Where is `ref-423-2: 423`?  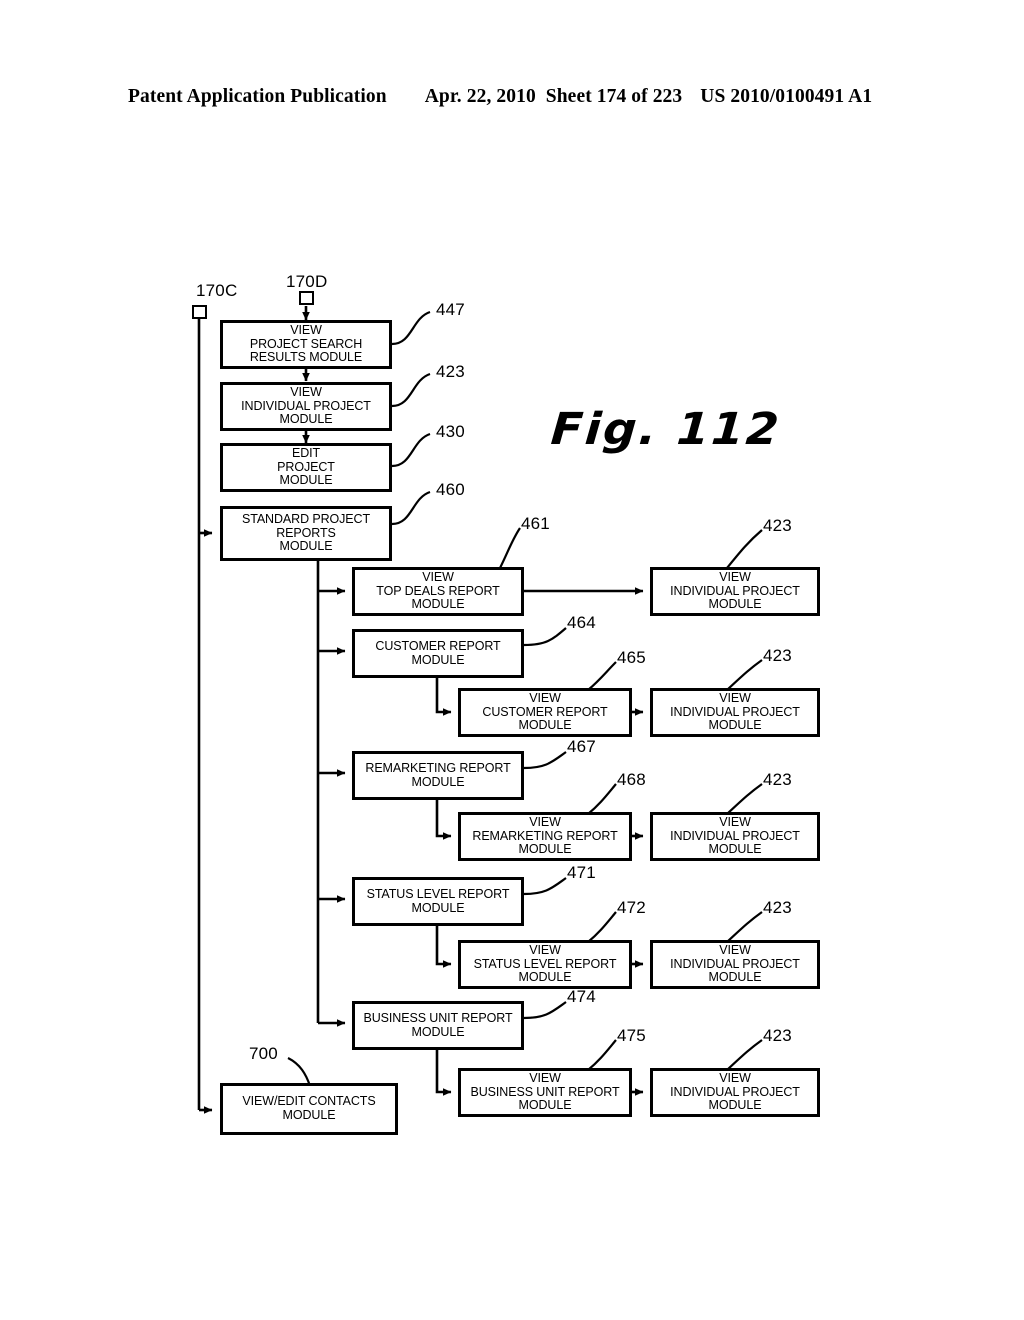 ref-423-2: 423 is located at coordinates (777, 525).